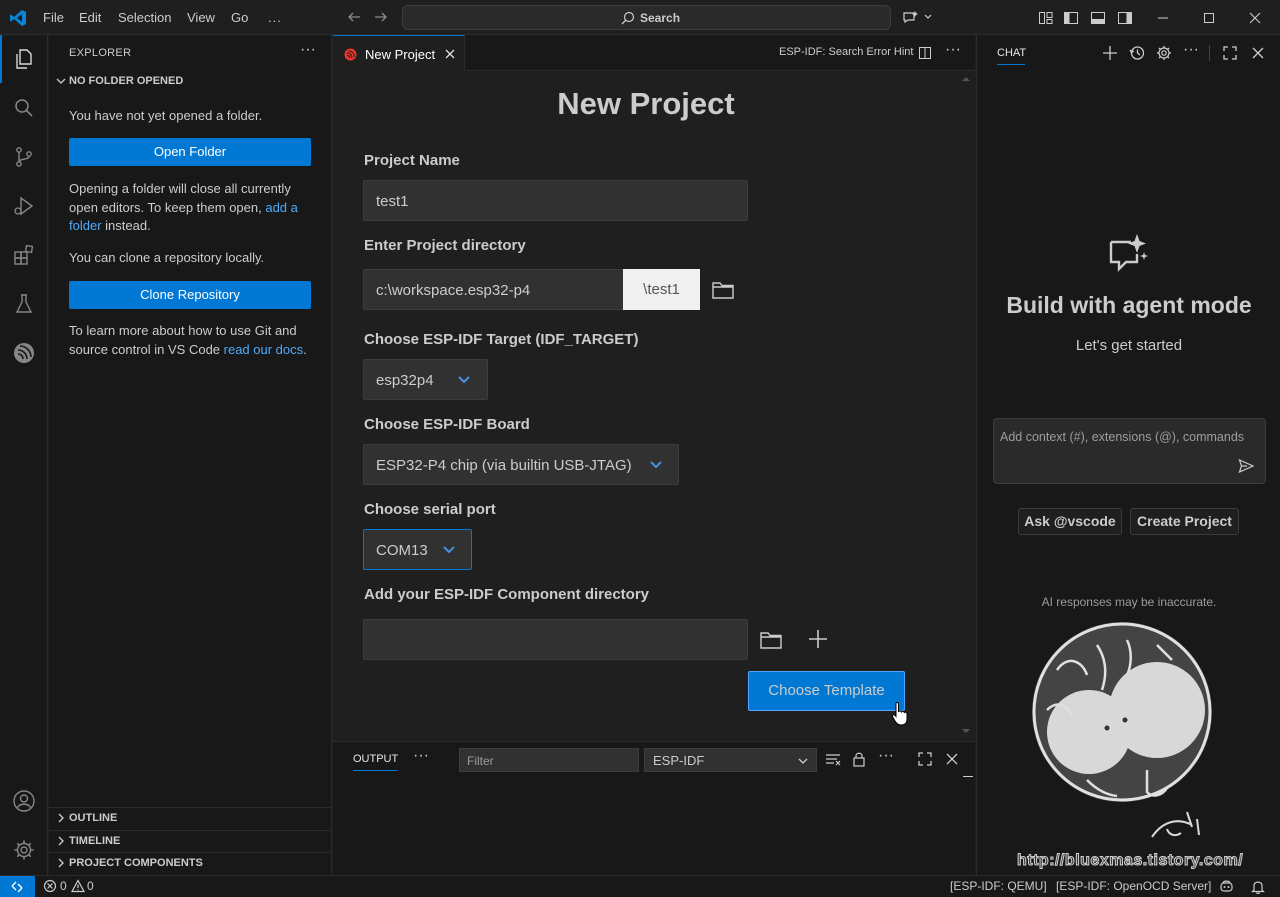 This screenshot has height=897, width=1280. I want to click on board-select: ESP32-P4 chip (via builtin USB-JTAG), so click(521, 464).